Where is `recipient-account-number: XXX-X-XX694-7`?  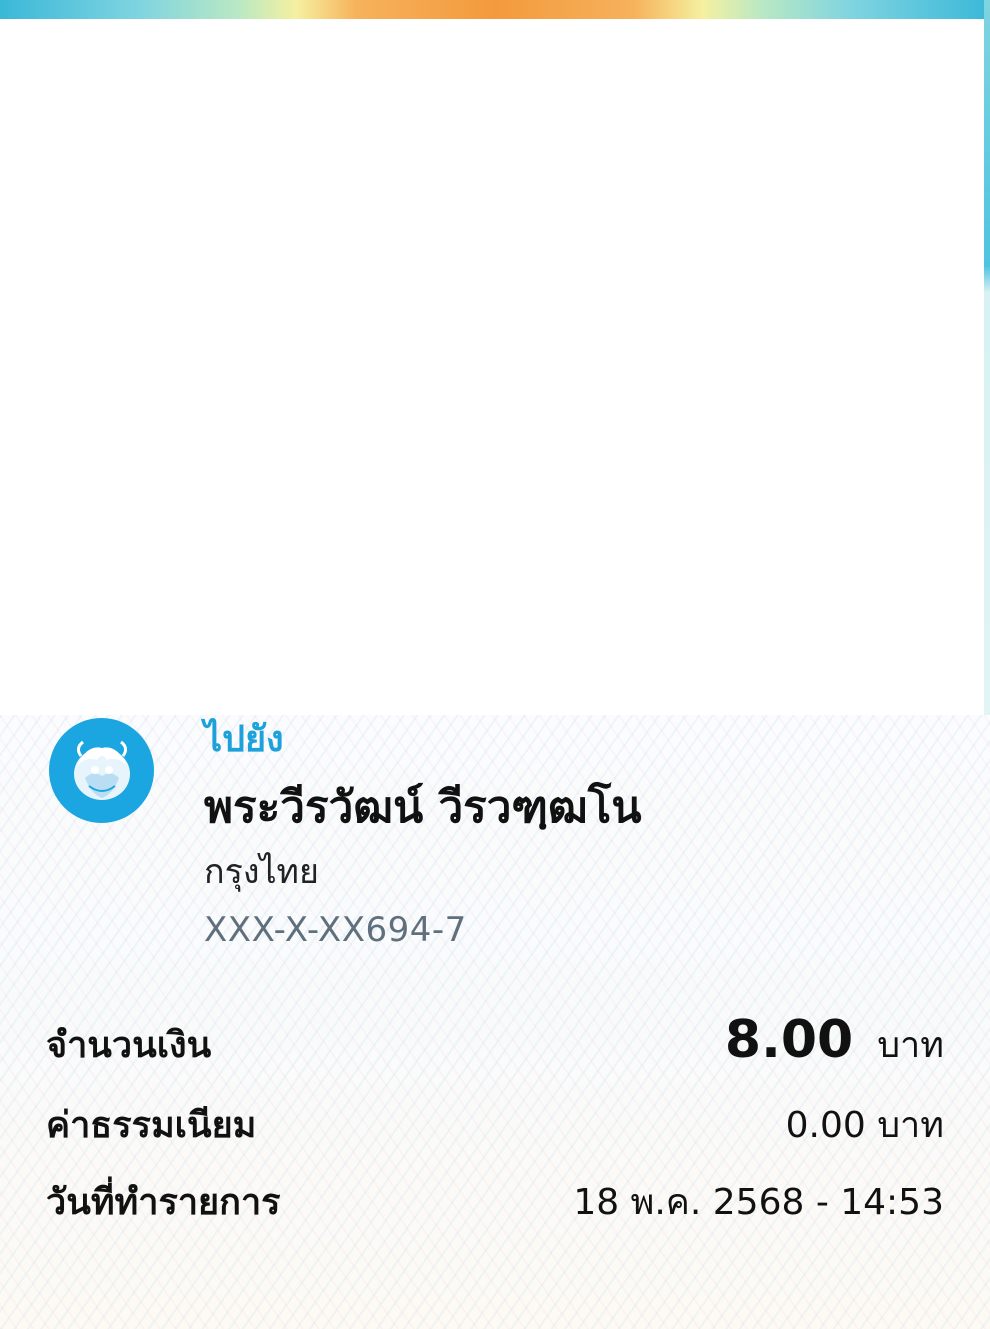 recipient-account-number: XXX-X-XX694-7 is located at coordinates (335, 930).